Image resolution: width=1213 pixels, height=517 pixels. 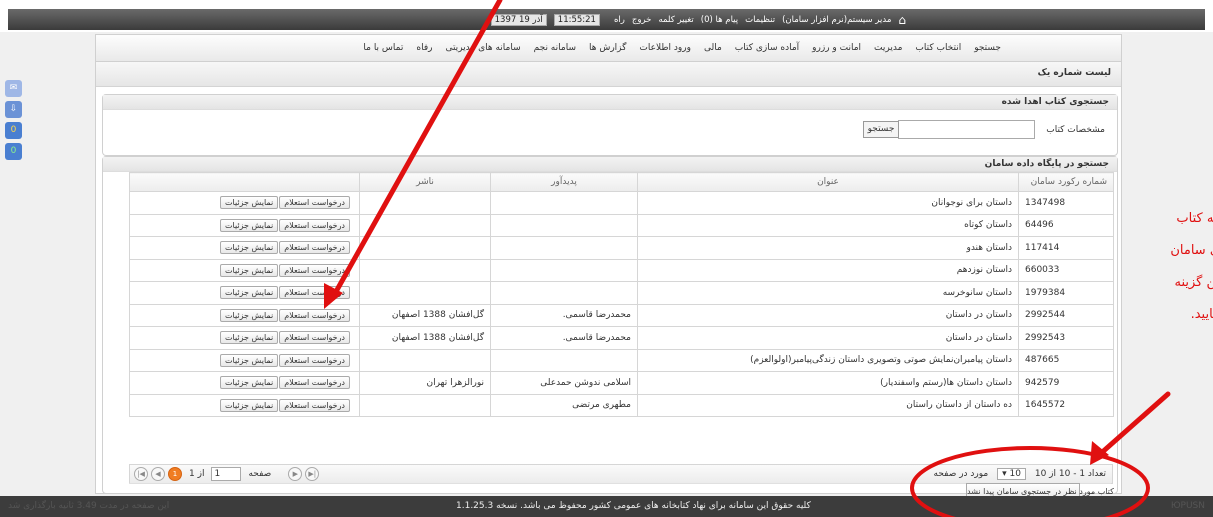 What do you see at coordinates (902, 20) in the screenshot?
I see `home-icon: ⌂` at bounding box center [902, 20].